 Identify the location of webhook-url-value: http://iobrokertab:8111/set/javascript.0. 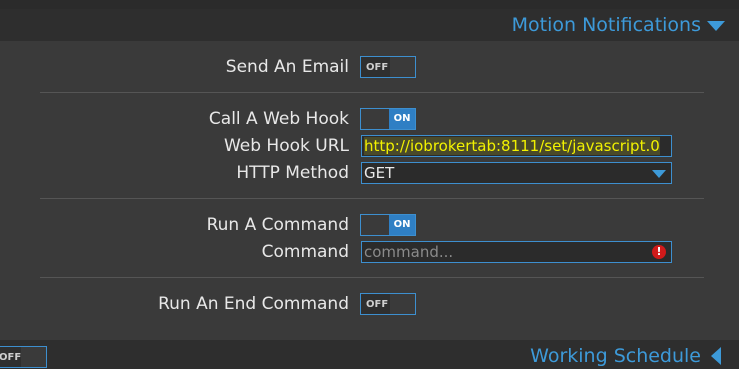
(512, 146).